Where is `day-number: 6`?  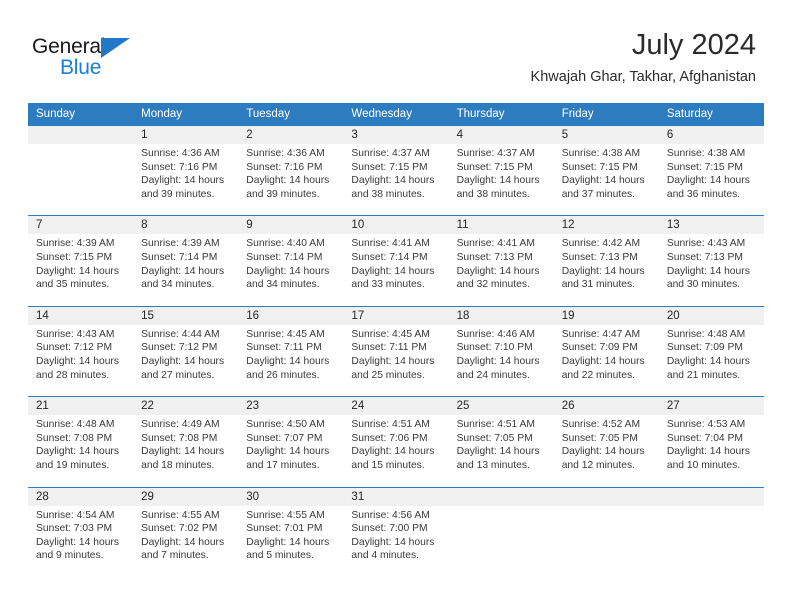
day-number: 6 is located at coordinates (711, 134).